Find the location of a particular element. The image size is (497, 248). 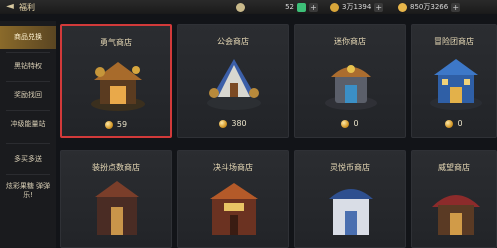

currency-2-add-button: + is located at coordinates (379, 7).